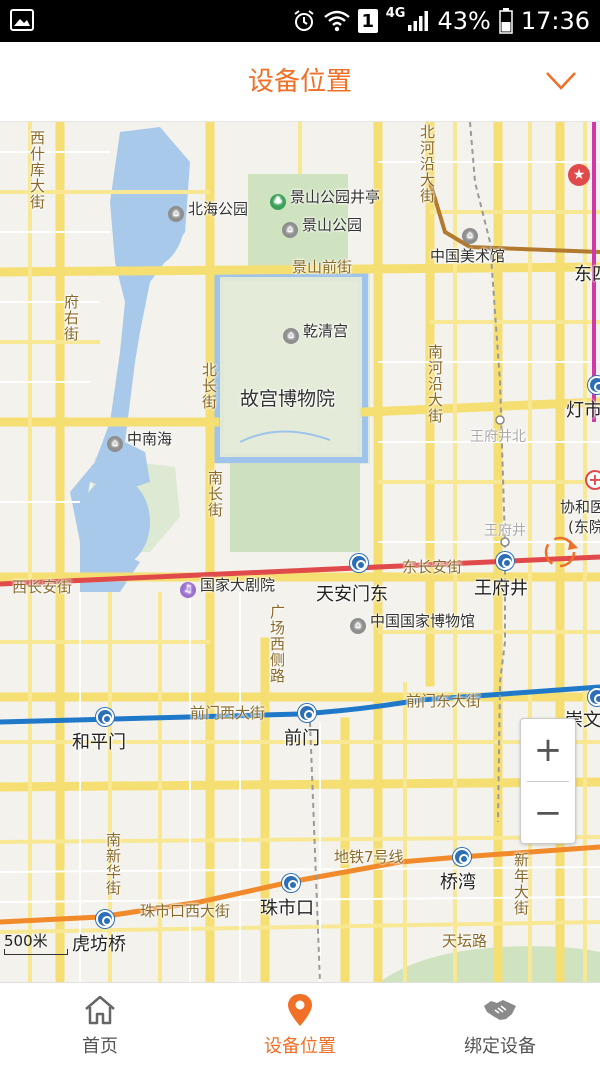 Image resolution: width=600 pixels, height=1067 pixels. I want to click on tab-bind-device: 绑定设备, so click(500, 1025).